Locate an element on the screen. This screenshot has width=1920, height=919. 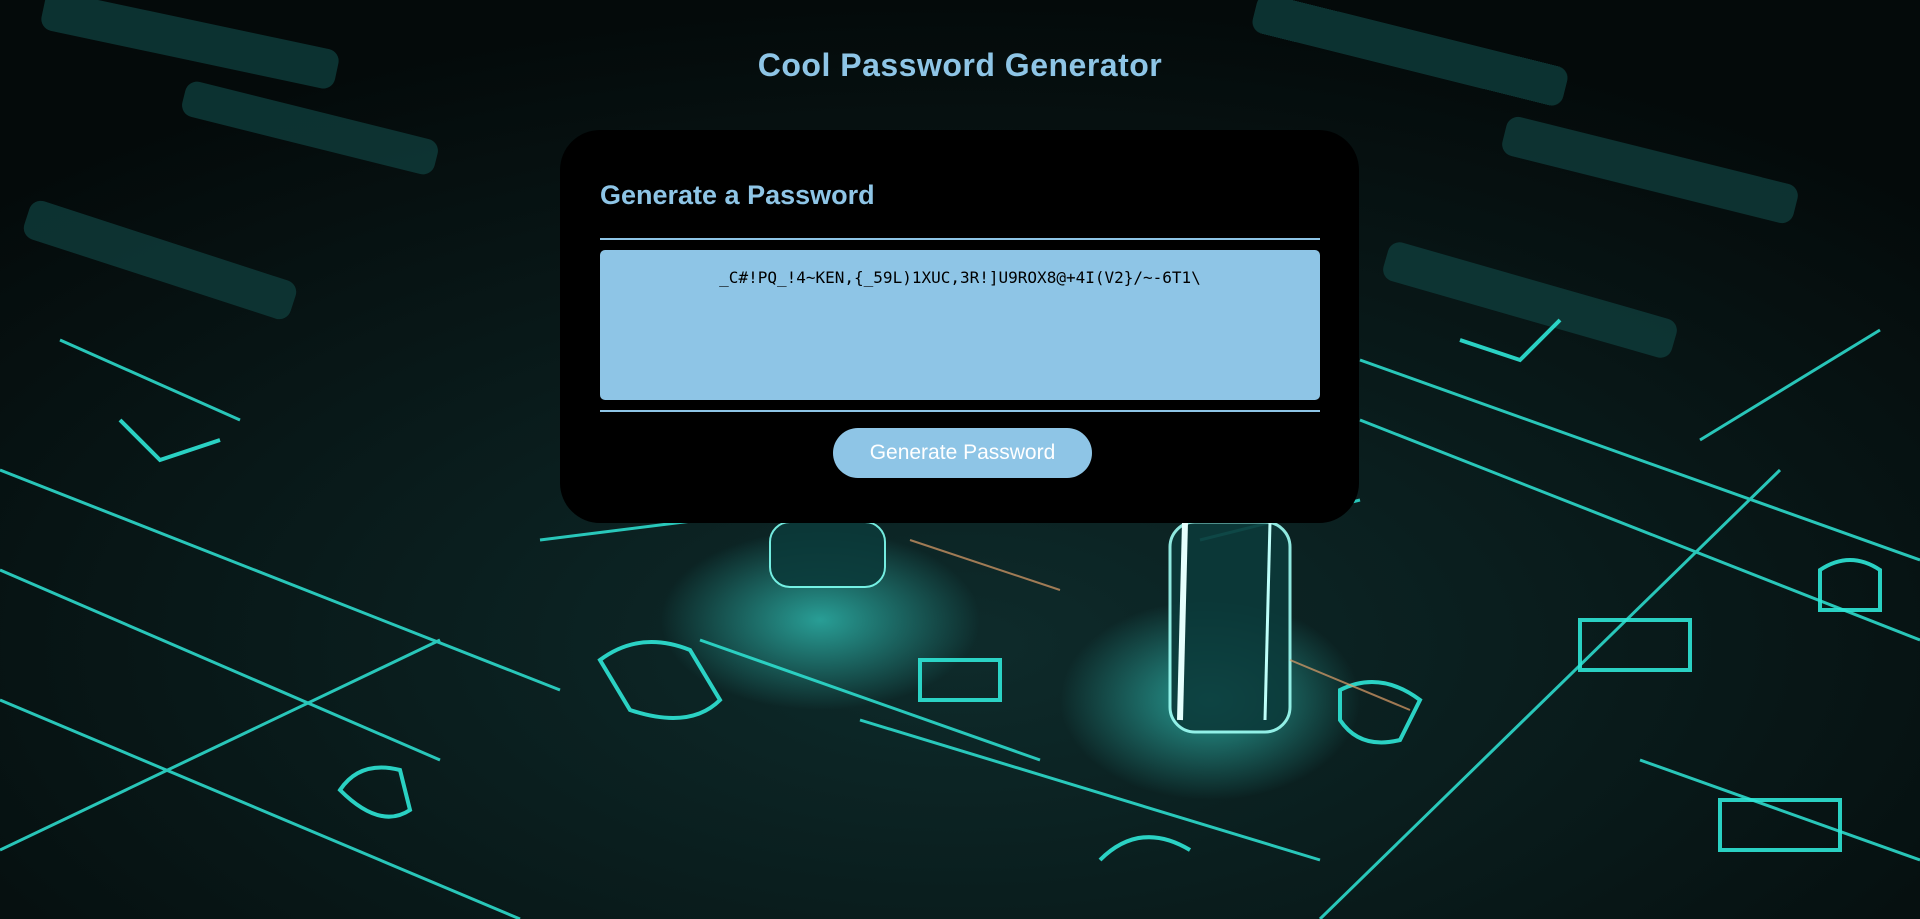
page-title: Cool Password Generator is located at coordinates (960, 65).